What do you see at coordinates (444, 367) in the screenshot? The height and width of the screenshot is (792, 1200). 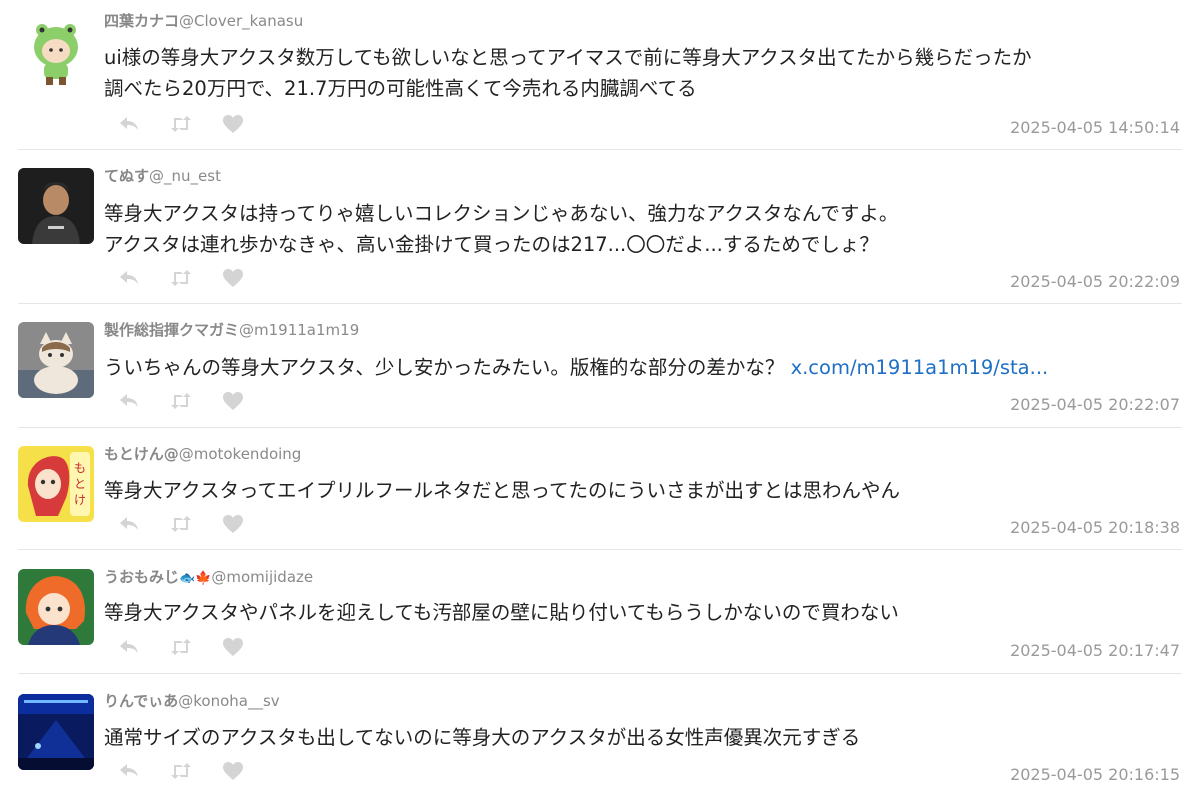 I see `tweet-text-body: ういちゃんの等身大アクスタ、少し安かったみたい。版権的な部分の差かな？` at bounding box center [444, 367].